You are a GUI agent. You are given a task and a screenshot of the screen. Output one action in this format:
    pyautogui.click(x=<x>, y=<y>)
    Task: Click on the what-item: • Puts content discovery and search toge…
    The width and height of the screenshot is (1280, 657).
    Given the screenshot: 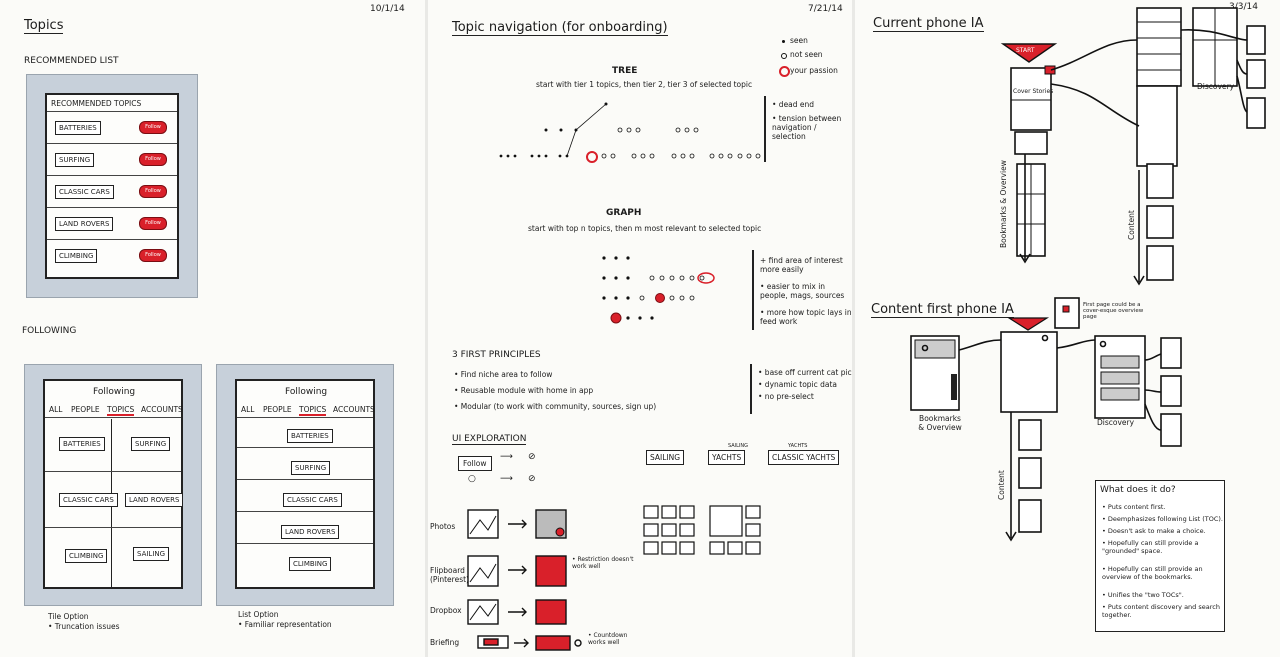 What is the action you would take?
    pyautogui.click(x=1161, y=611)
    